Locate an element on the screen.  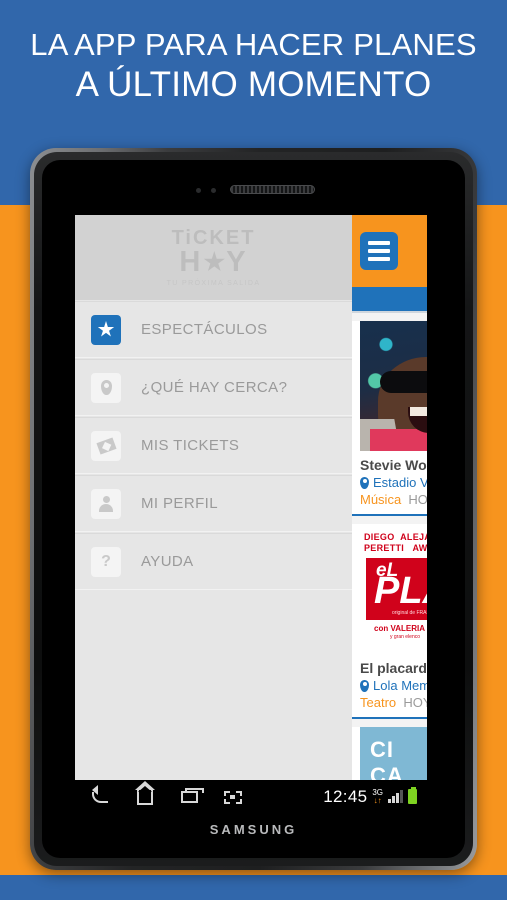
sidebar-item-espectaculos: ESPECTÁCULOS is located at coordinates (213, 329).